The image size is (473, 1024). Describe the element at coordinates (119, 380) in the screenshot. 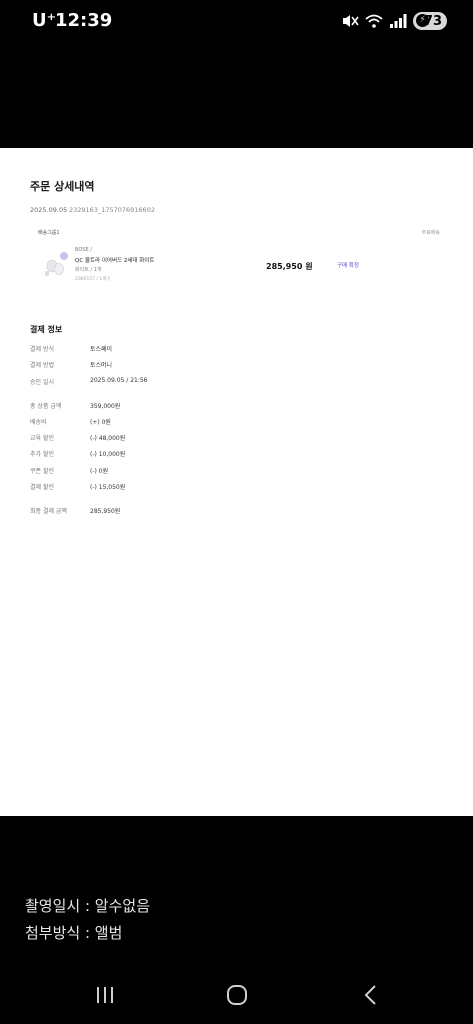

I see `payment-row-value: 2025.09.05 / 21:56` at that location.